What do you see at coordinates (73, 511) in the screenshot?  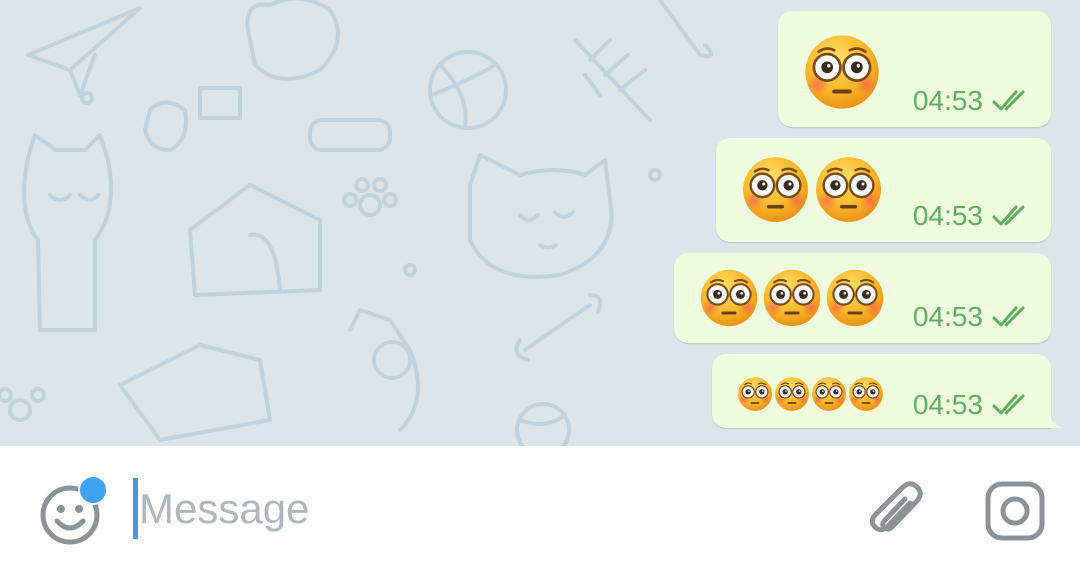 I see `emoji-button` at bounding box center [73, 511].